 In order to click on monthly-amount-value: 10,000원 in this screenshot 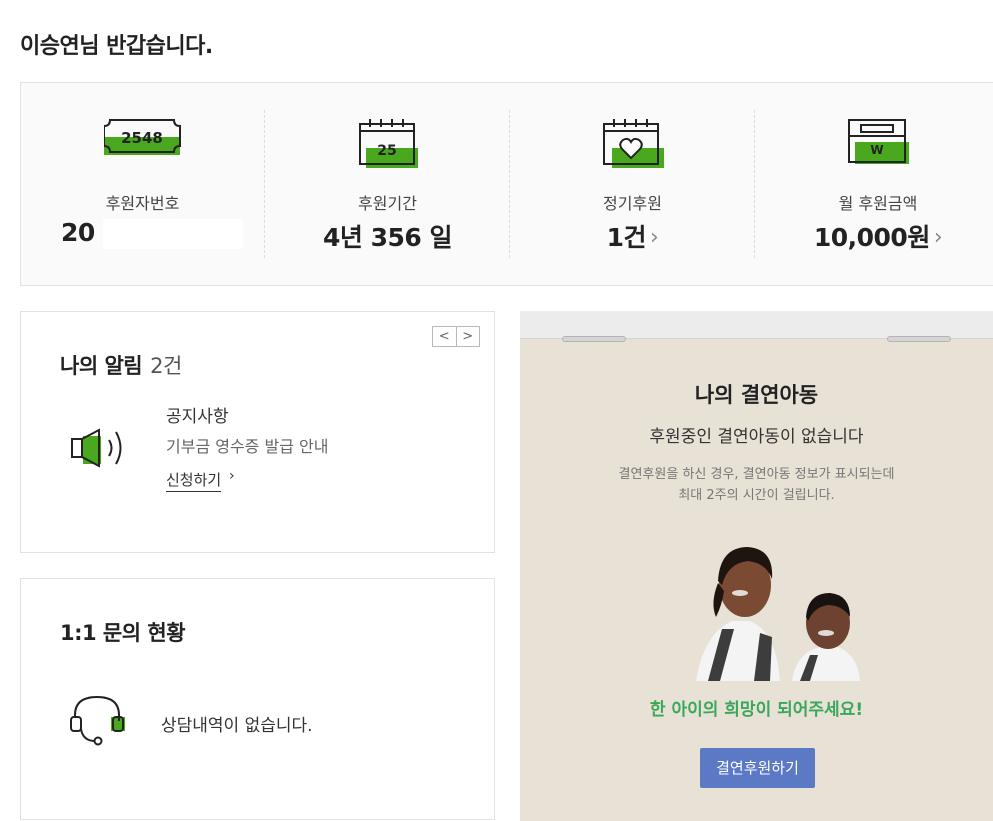, I will do `click(872, 237)`.